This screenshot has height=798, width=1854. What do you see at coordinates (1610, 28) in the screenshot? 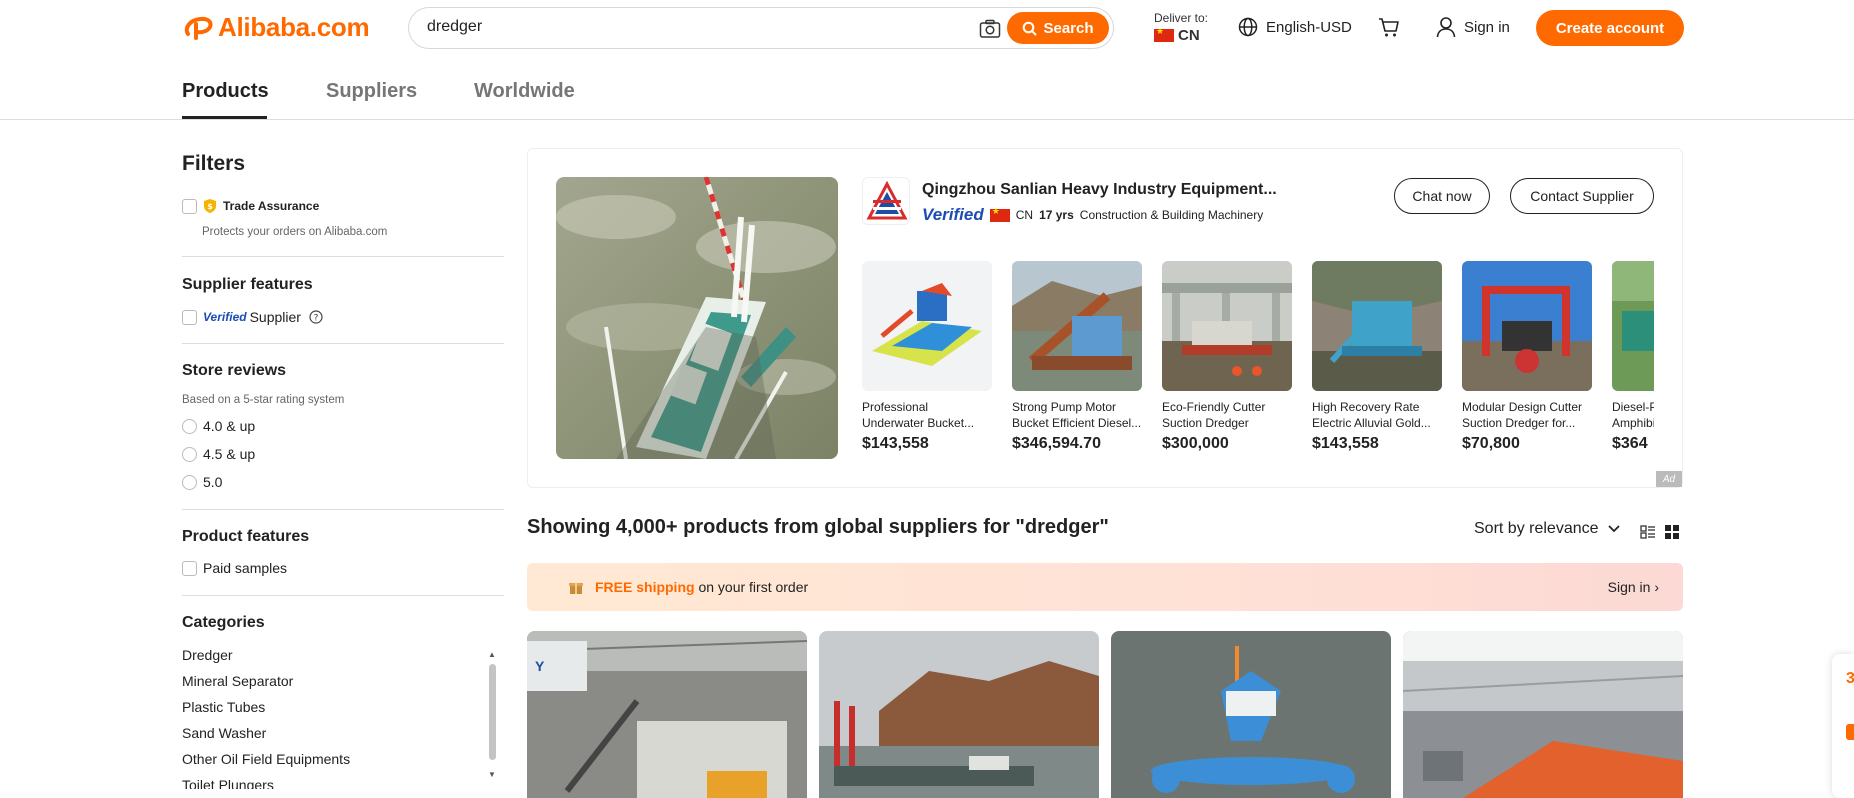
I see `create-account-button: Create account` at bounding box center [1610, 28].